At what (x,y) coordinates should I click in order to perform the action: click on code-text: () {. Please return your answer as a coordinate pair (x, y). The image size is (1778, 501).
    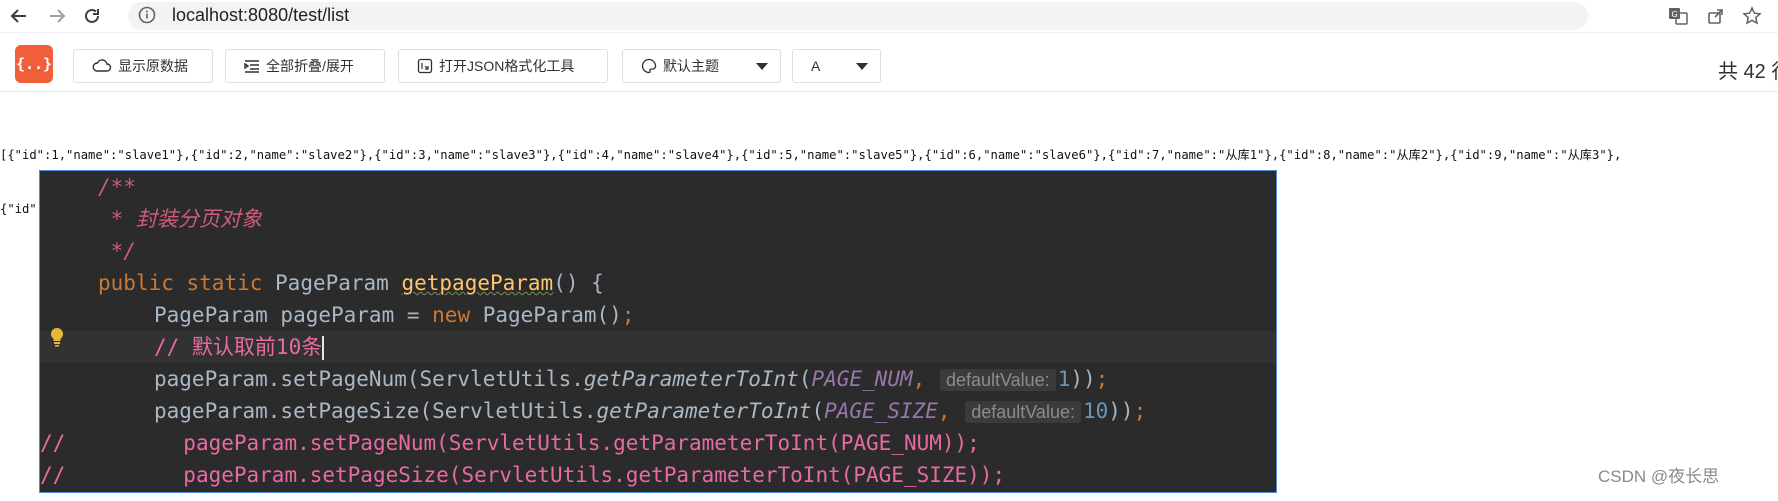
    Looking at the image, I should click on (578, 283).